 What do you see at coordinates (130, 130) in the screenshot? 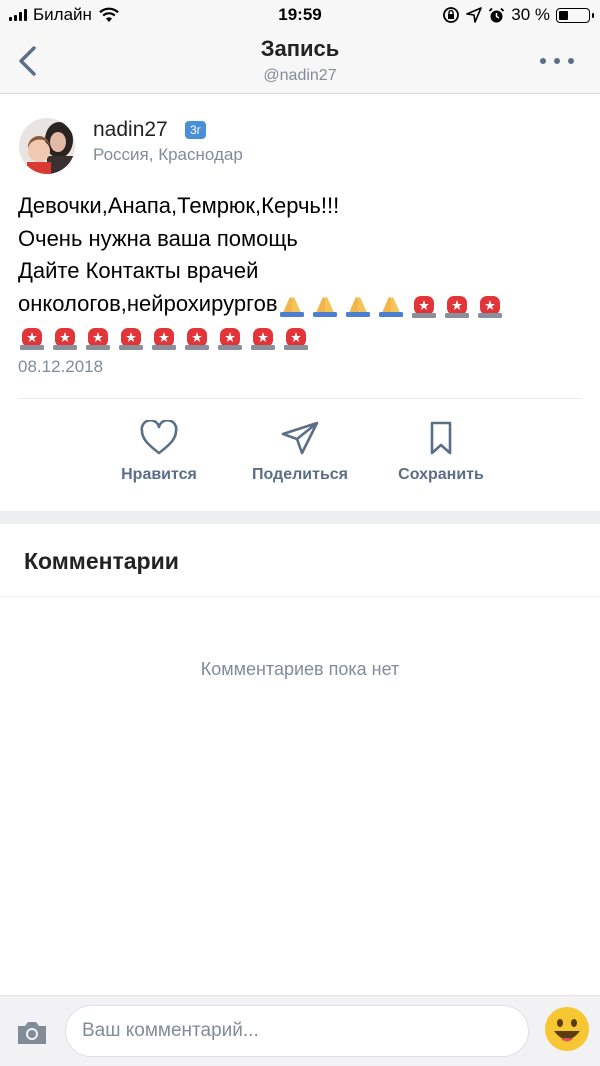
I see `author-name: nadin27` at bounding box center [130, 130].